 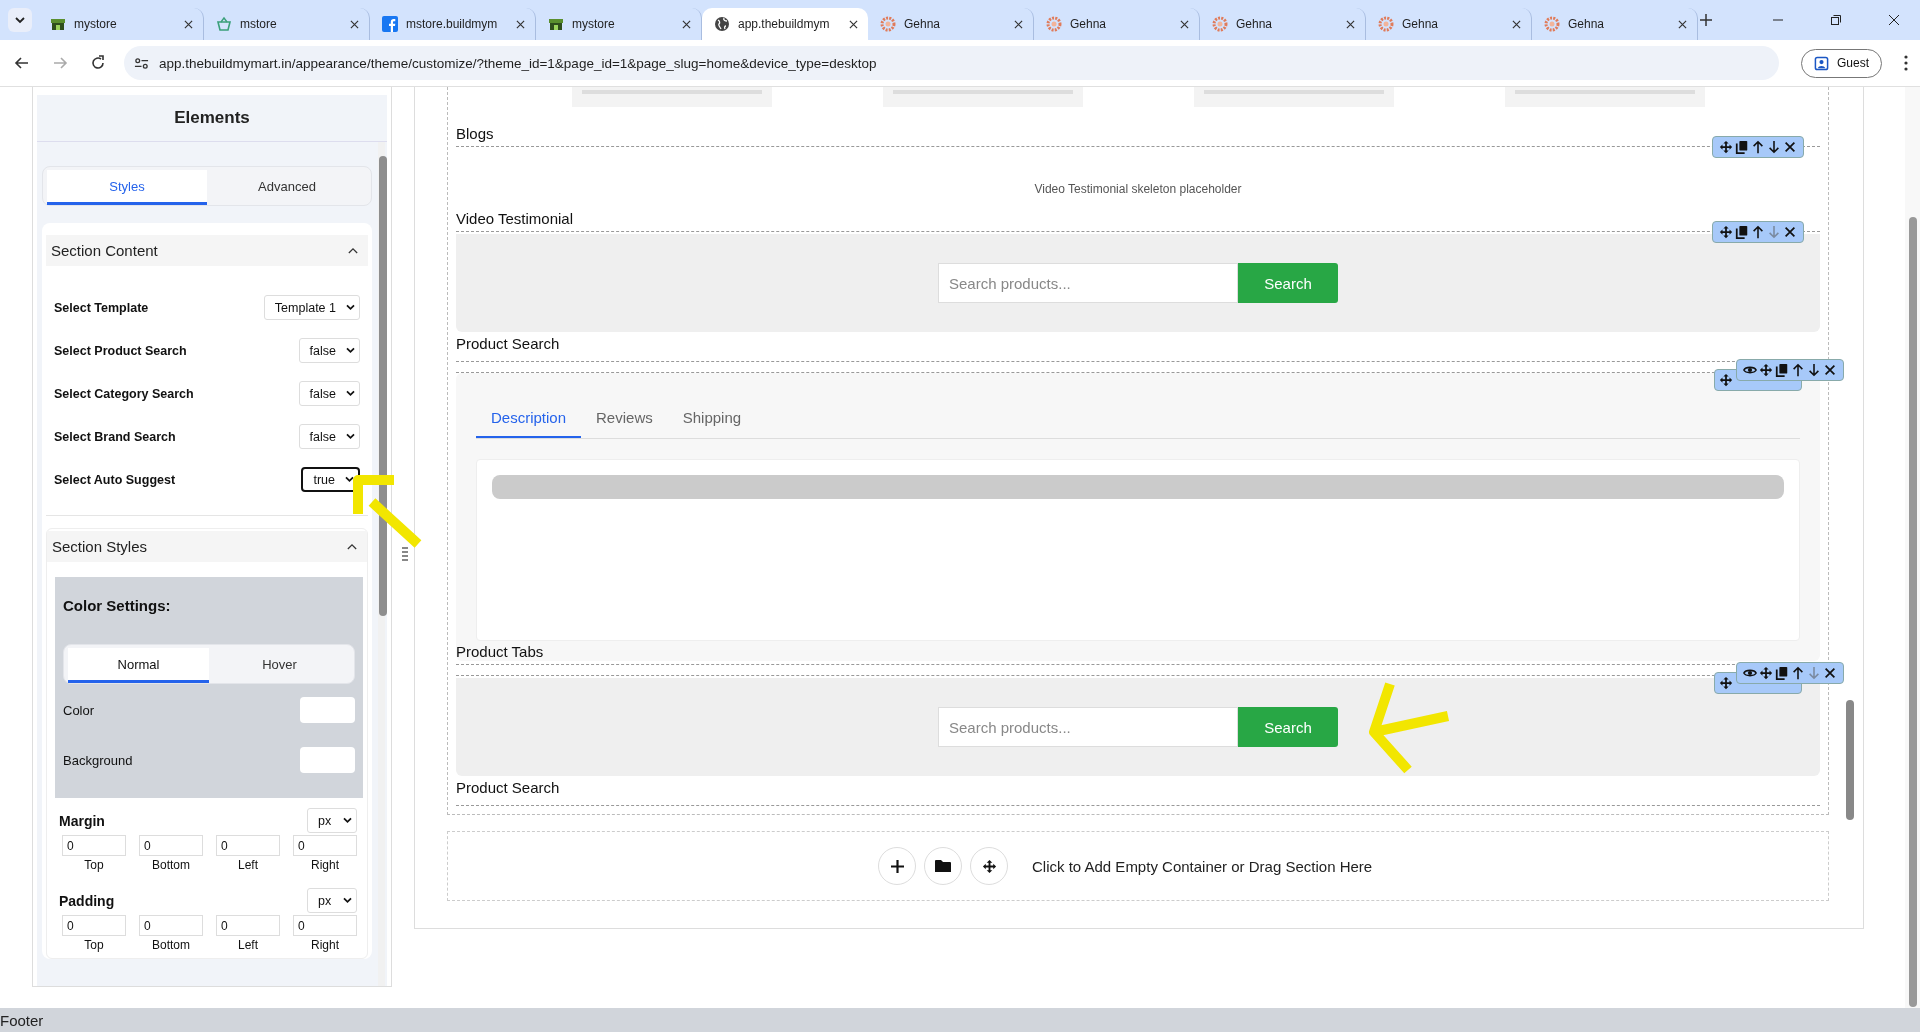 What do you see at coordinates (785, 24) in the screenshot?
I see `browser-tab: app.thebuildmym` at bounding box center [785, 24].